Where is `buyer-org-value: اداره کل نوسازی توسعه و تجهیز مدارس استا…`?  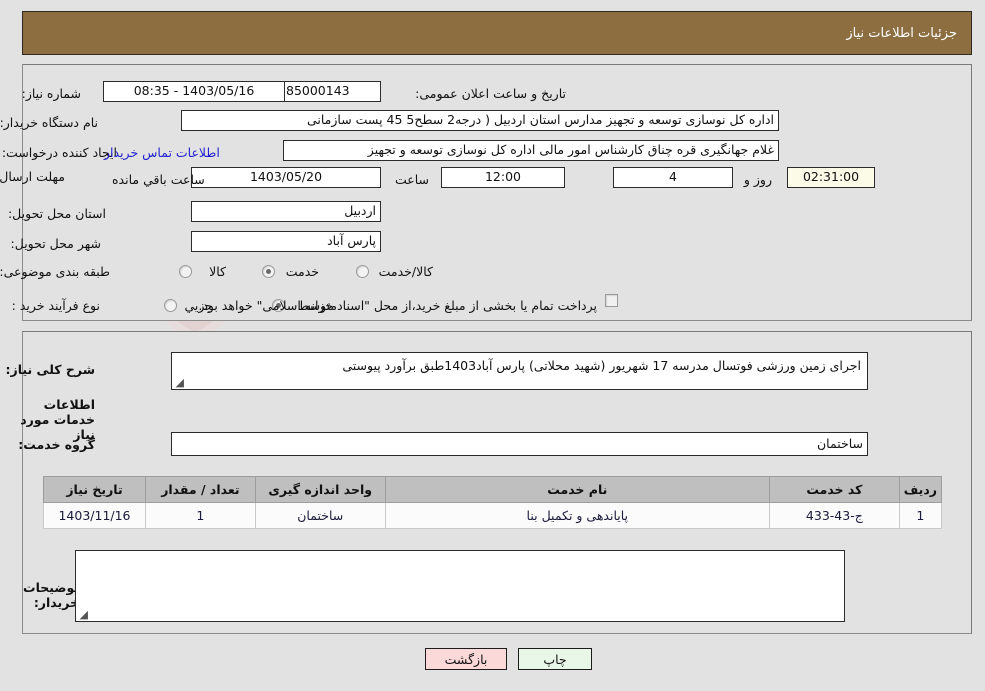
buyer-org-value: اداره کل نوسازی توسعه و تجهیز مدارس استا… is located at coordinates (480, 120).